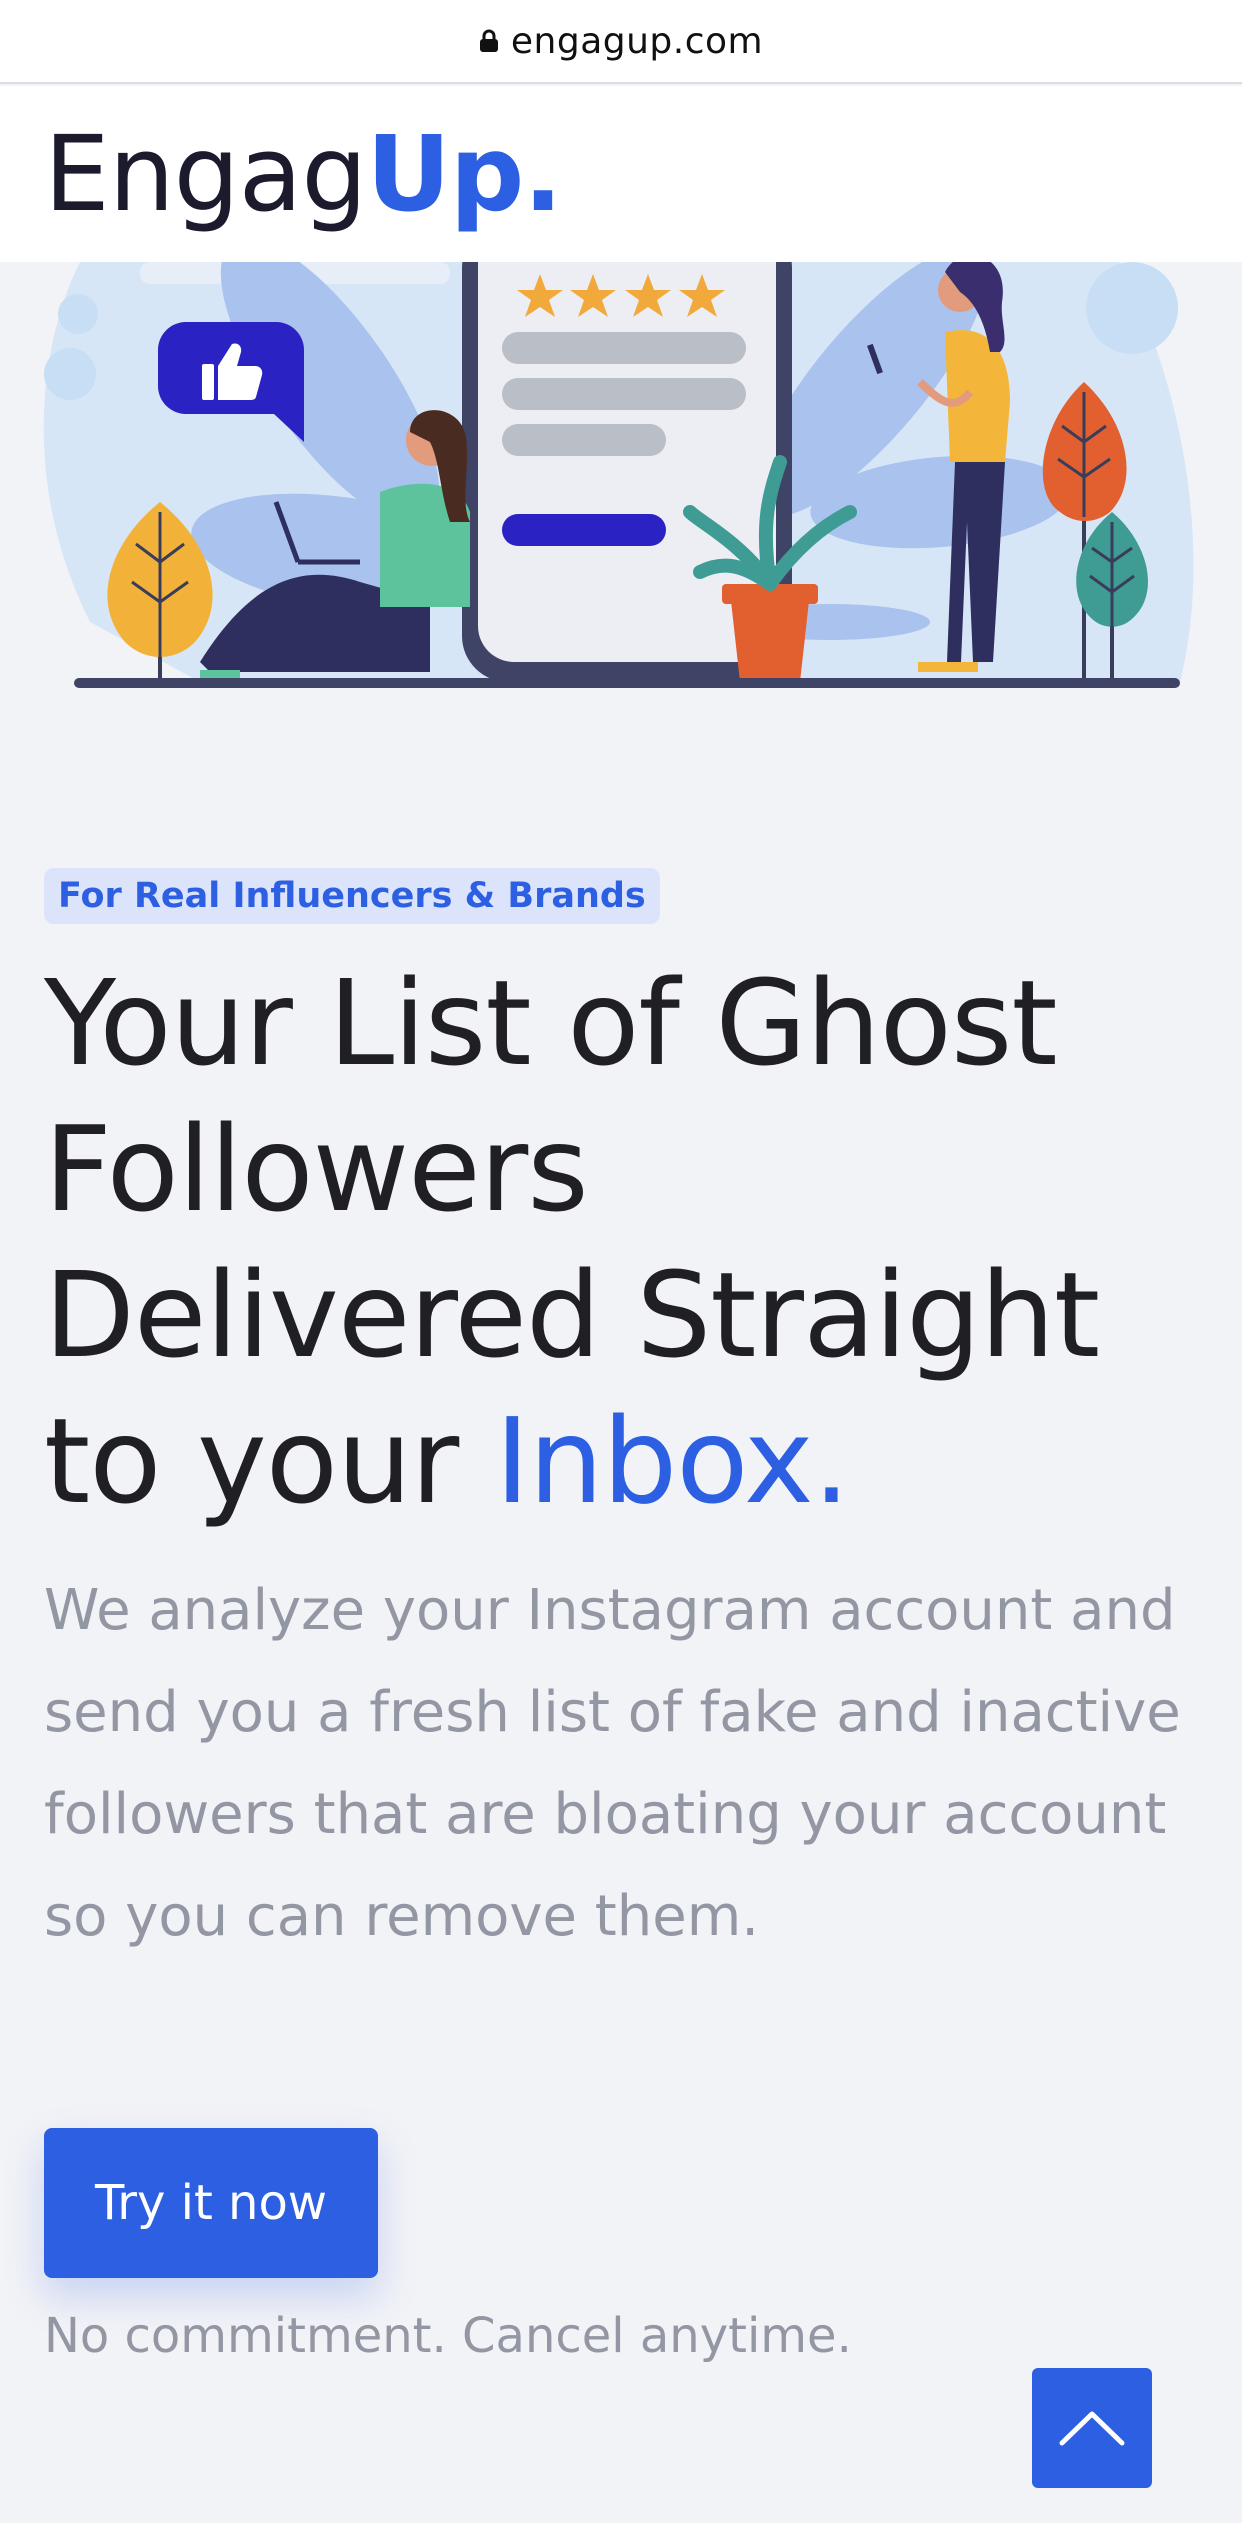 This screenshot has width=1242, height=2523. What do you see at coordinates (269, 1461) in the screenshot?
I see `headline-line-4: to your` at bounding box center [269, 1461].